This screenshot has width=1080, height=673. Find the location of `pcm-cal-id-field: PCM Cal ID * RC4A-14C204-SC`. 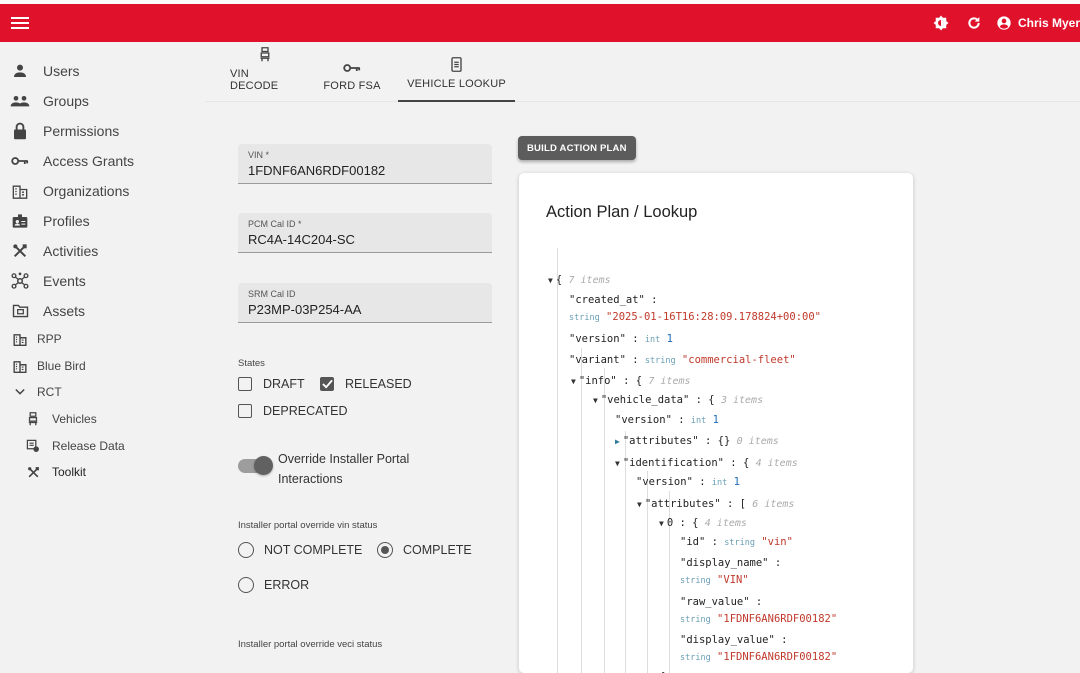

pcm-cal-id-field: PCM Cal ID * RC4A-14C204-SC is located at coordinates (365, 233).